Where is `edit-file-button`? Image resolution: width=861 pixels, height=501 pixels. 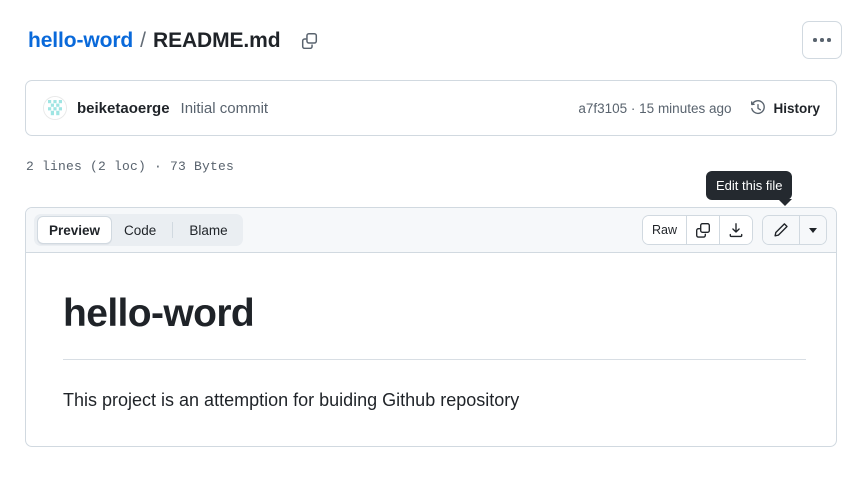
edit-file-button is located at coordinates (781, 230).